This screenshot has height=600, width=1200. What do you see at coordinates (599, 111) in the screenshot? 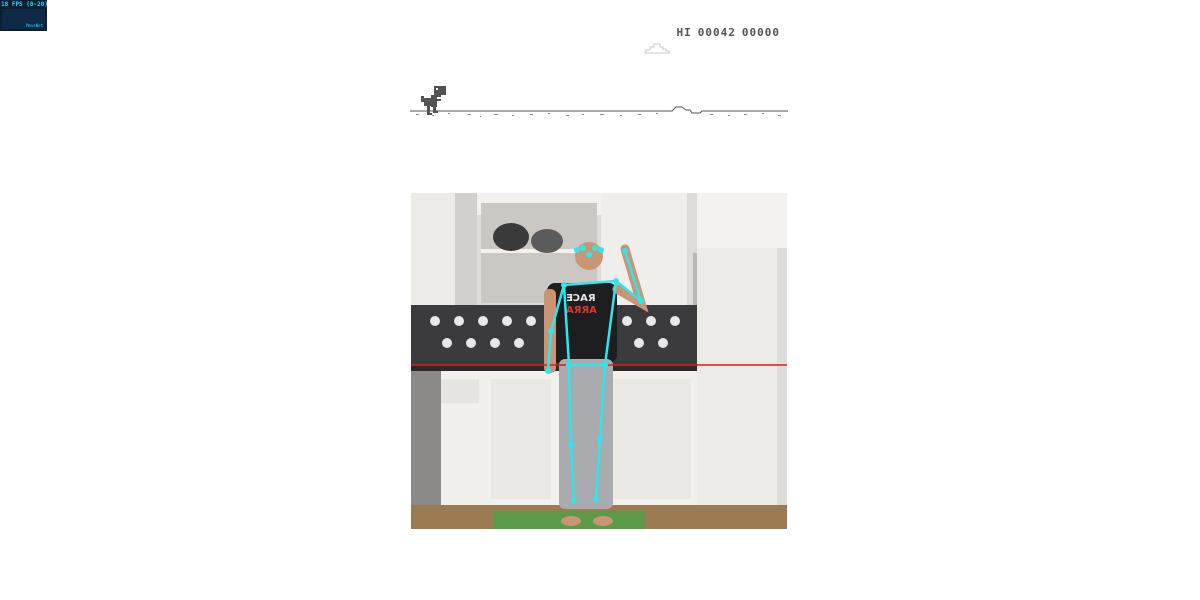
I see `ground-line` at bounding box center [599, 111].